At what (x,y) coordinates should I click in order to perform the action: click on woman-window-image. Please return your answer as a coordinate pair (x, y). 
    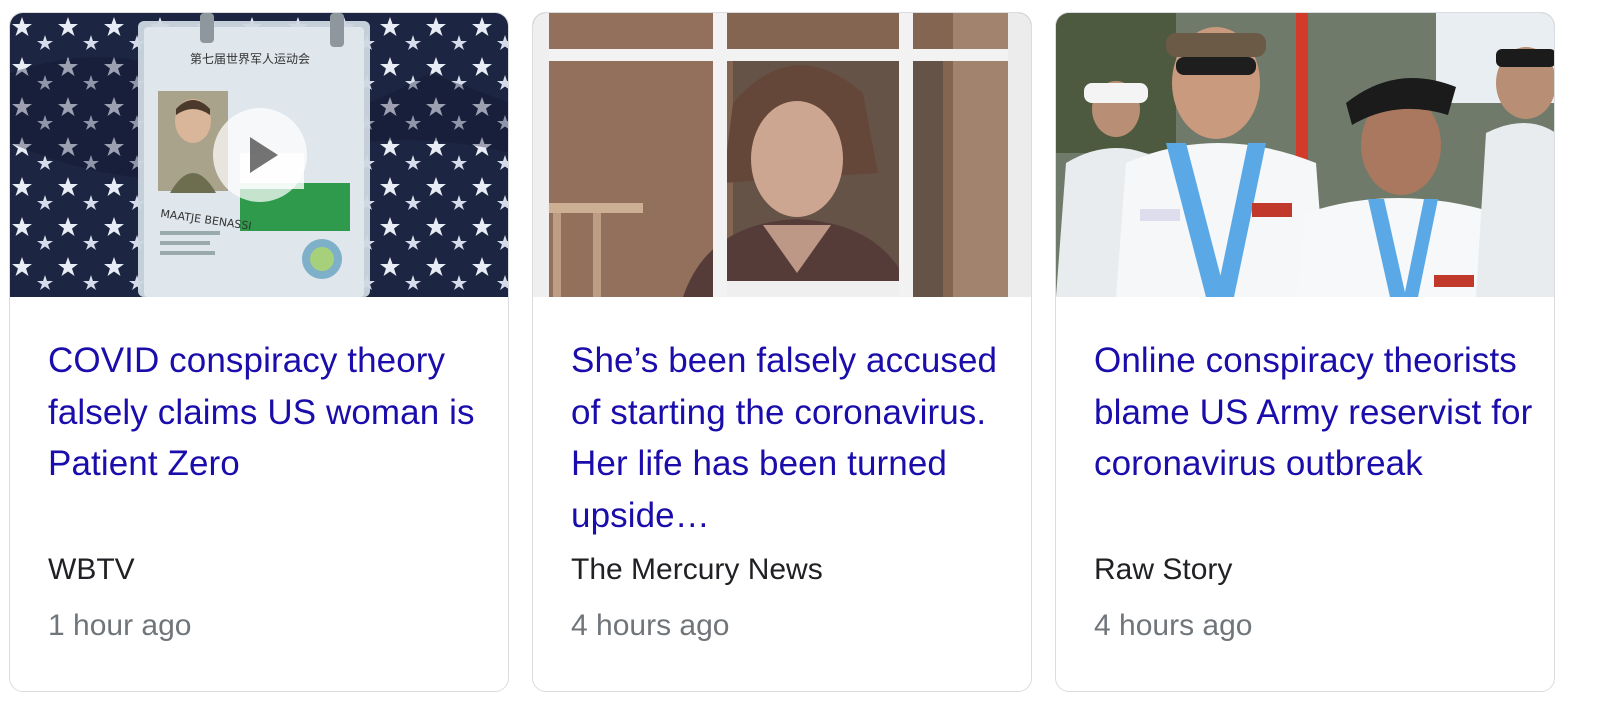
    Looking at the image, I should click on (782, 155).